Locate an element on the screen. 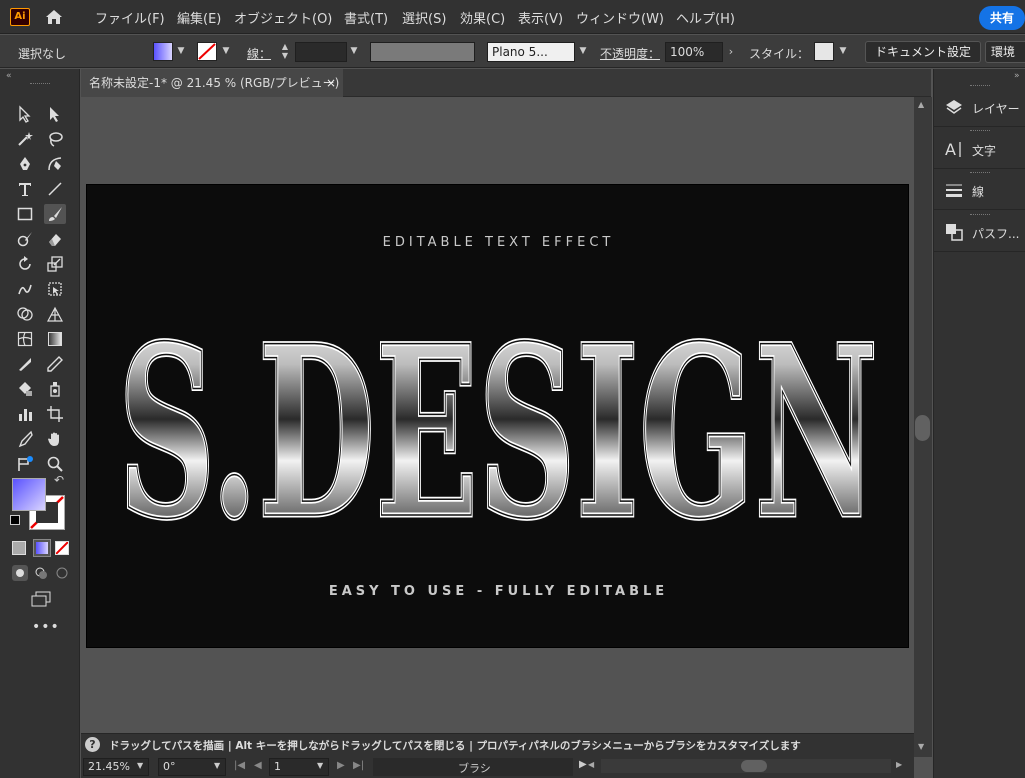  expand-panels-icon: » is located at coordinates (1017, 76).